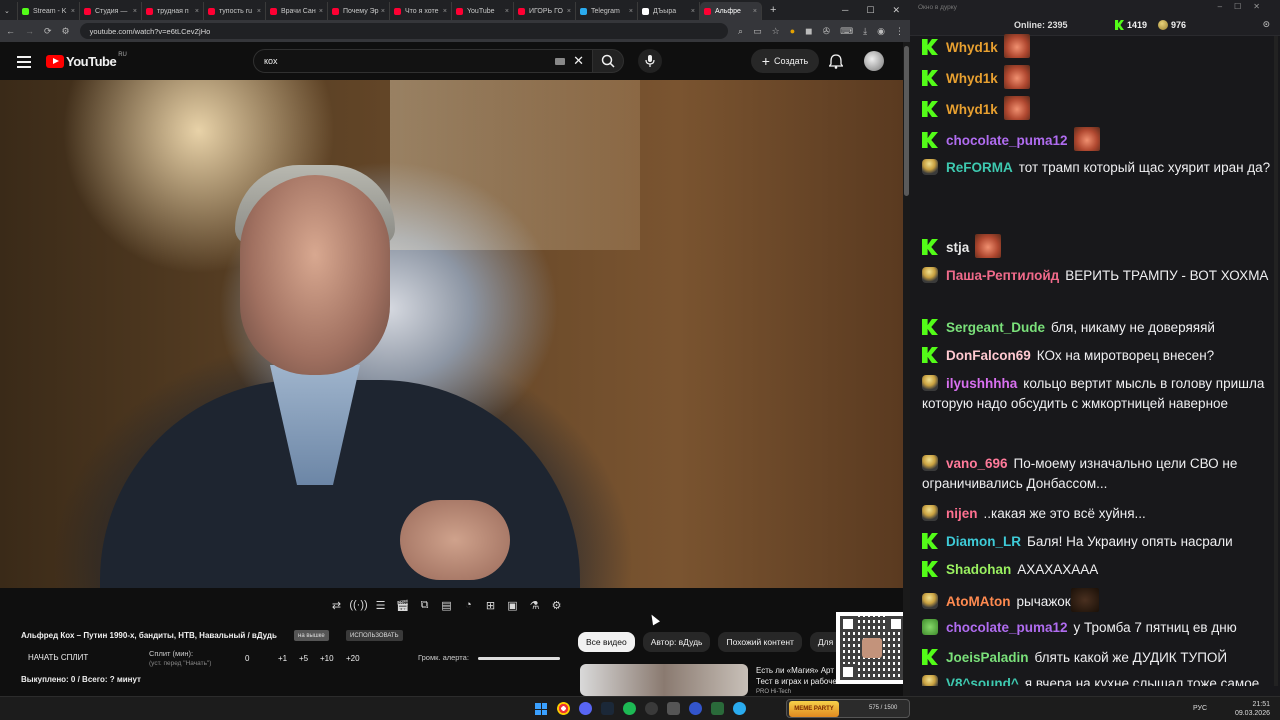 The image size is (1280, 720). Describe the element at coordinates (282, 658) in the screenshot. I see `split-add-1-button: +1` at that location.